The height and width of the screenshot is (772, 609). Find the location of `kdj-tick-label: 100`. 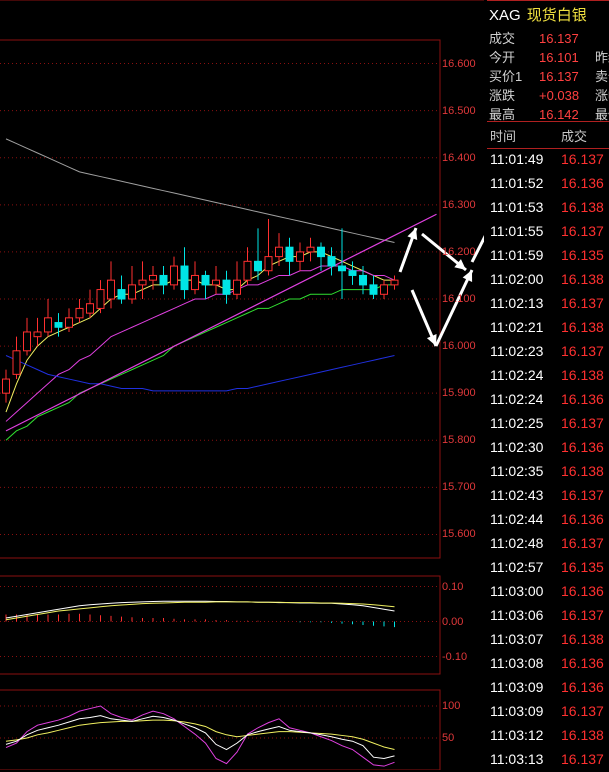

kdj-tick-label: 100 is located at coordinates (451, 706).